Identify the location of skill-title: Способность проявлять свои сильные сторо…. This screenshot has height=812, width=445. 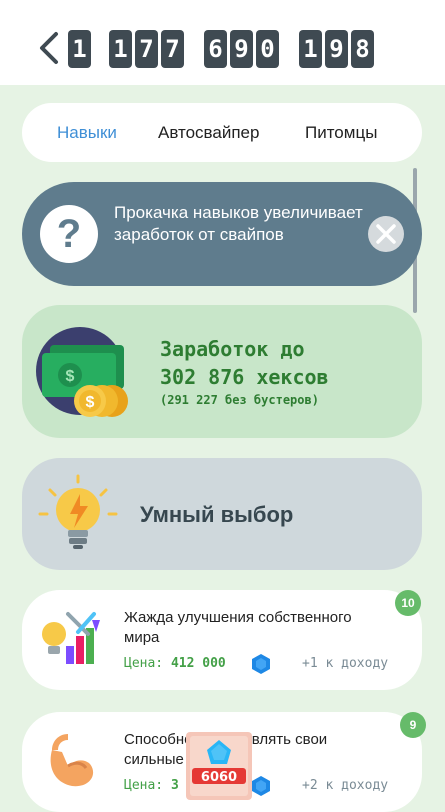
(226, 749).